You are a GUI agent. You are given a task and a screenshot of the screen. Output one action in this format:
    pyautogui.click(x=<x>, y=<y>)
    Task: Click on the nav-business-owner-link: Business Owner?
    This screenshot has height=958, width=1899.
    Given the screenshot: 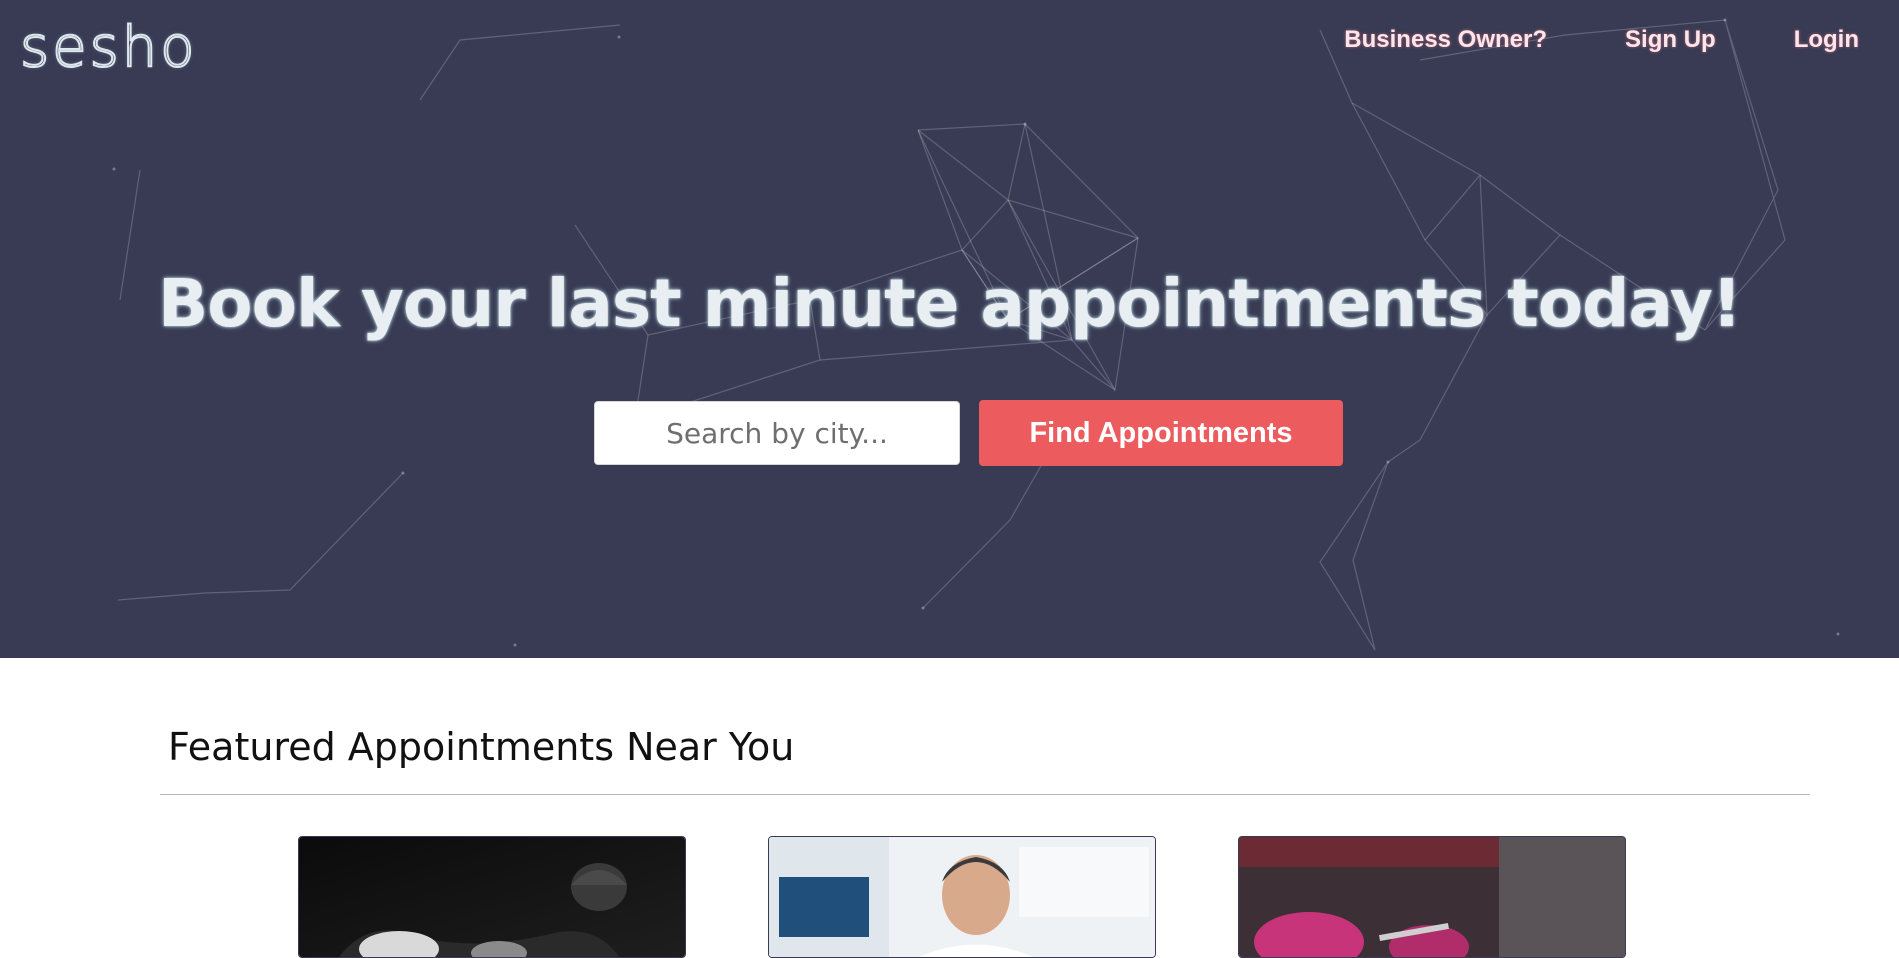 What is the action you would take?
    pyautogui.click(x=1445, y=40)
    